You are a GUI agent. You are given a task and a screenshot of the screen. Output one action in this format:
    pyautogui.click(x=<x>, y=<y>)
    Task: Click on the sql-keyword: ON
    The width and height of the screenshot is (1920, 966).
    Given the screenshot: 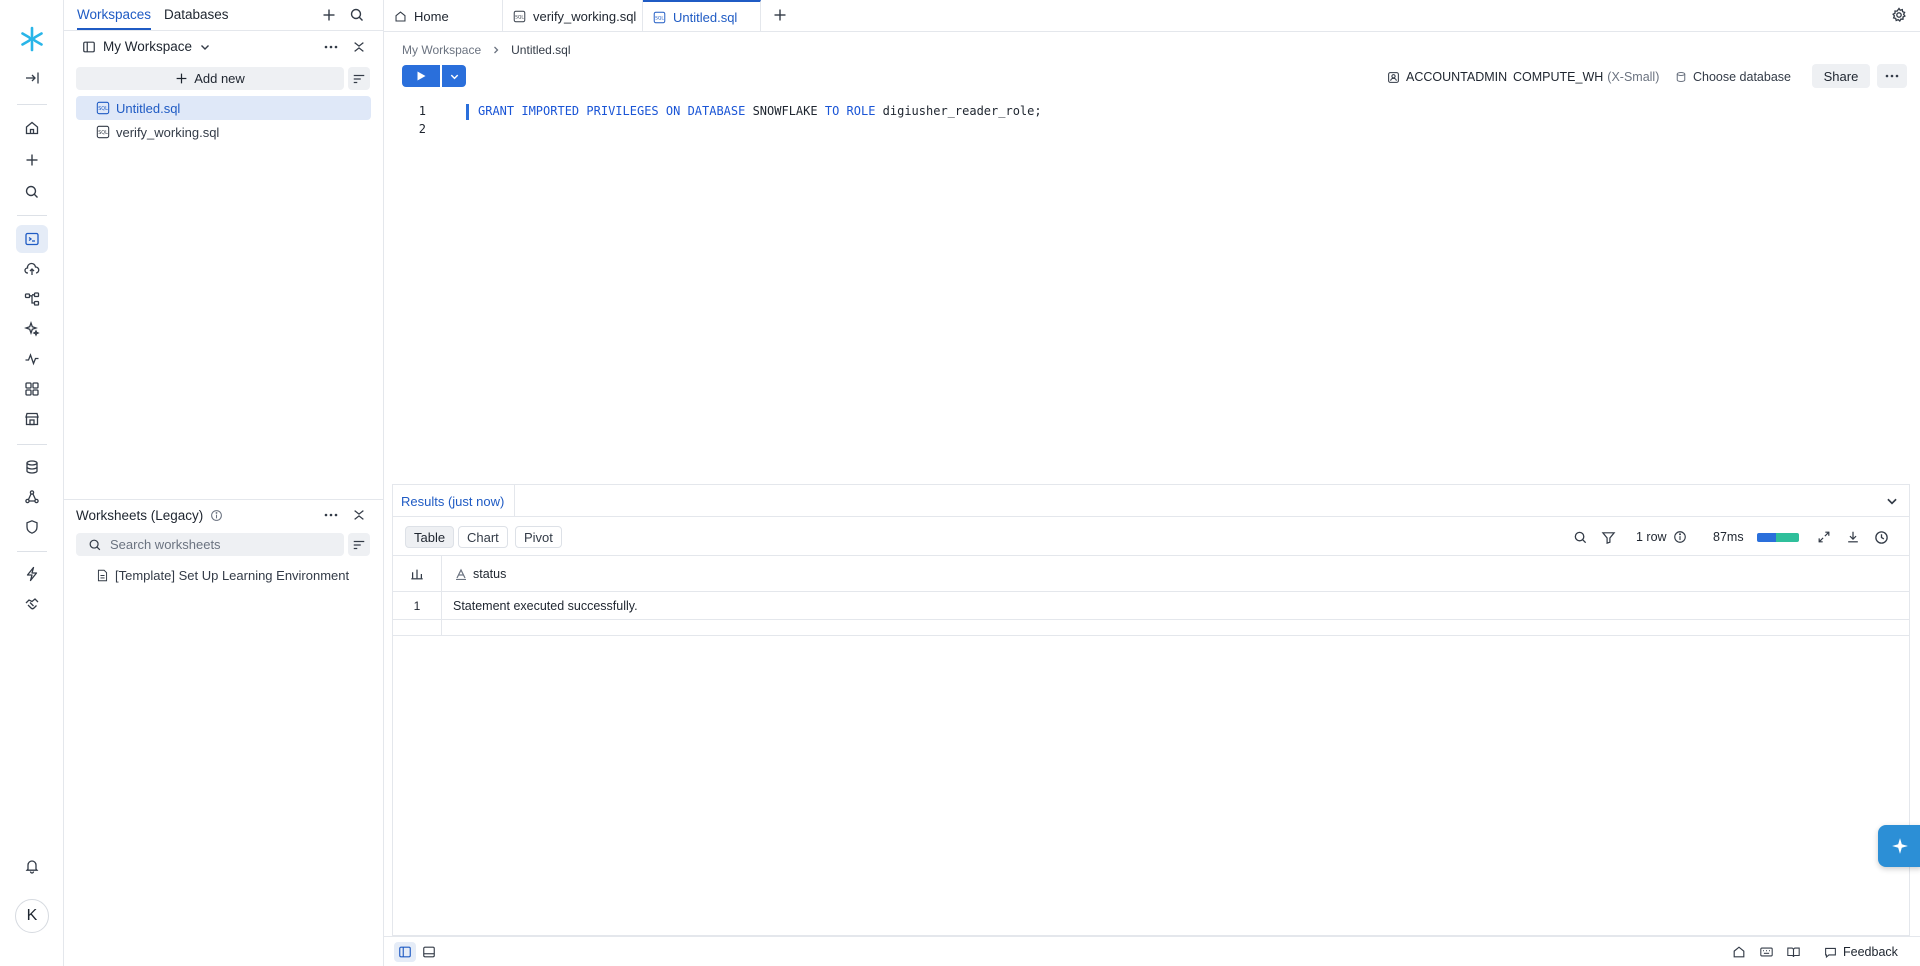 What is the action you would take?
    pyautogui.click(x=673, y=111)
    